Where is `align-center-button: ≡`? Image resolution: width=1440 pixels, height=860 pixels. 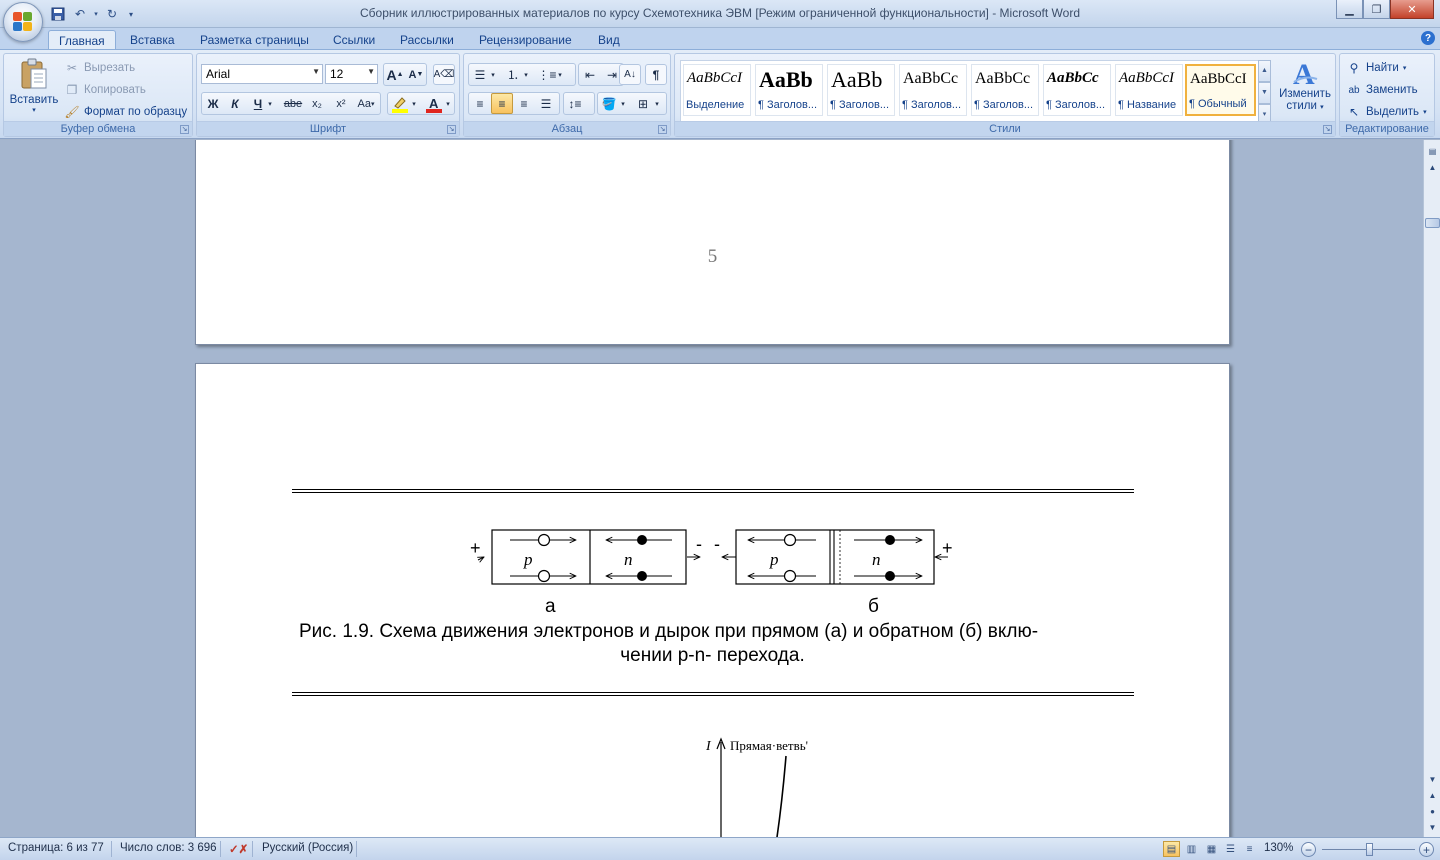 align-center-button: ≡ is located at coordinates (502, 103).